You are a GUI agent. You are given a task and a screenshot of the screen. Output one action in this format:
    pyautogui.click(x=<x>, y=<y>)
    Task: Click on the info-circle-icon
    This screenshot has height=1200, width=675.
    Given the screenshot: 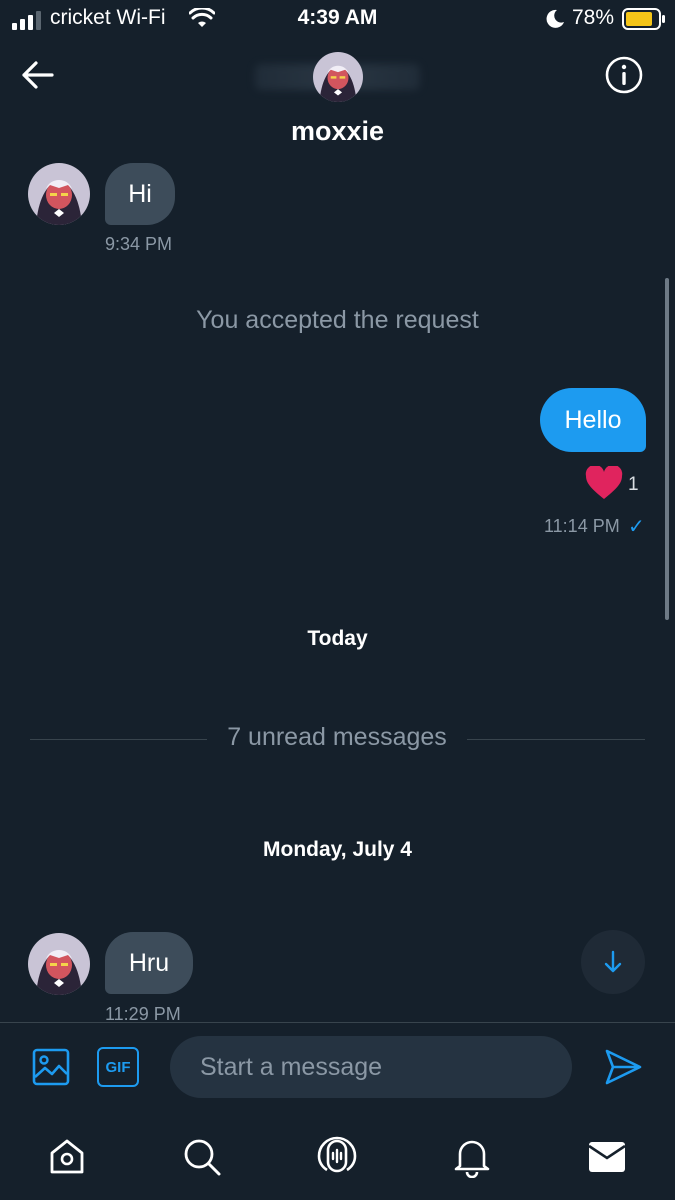 What is the action you would take?
    pyautogui.click(x=624, y=75)
    